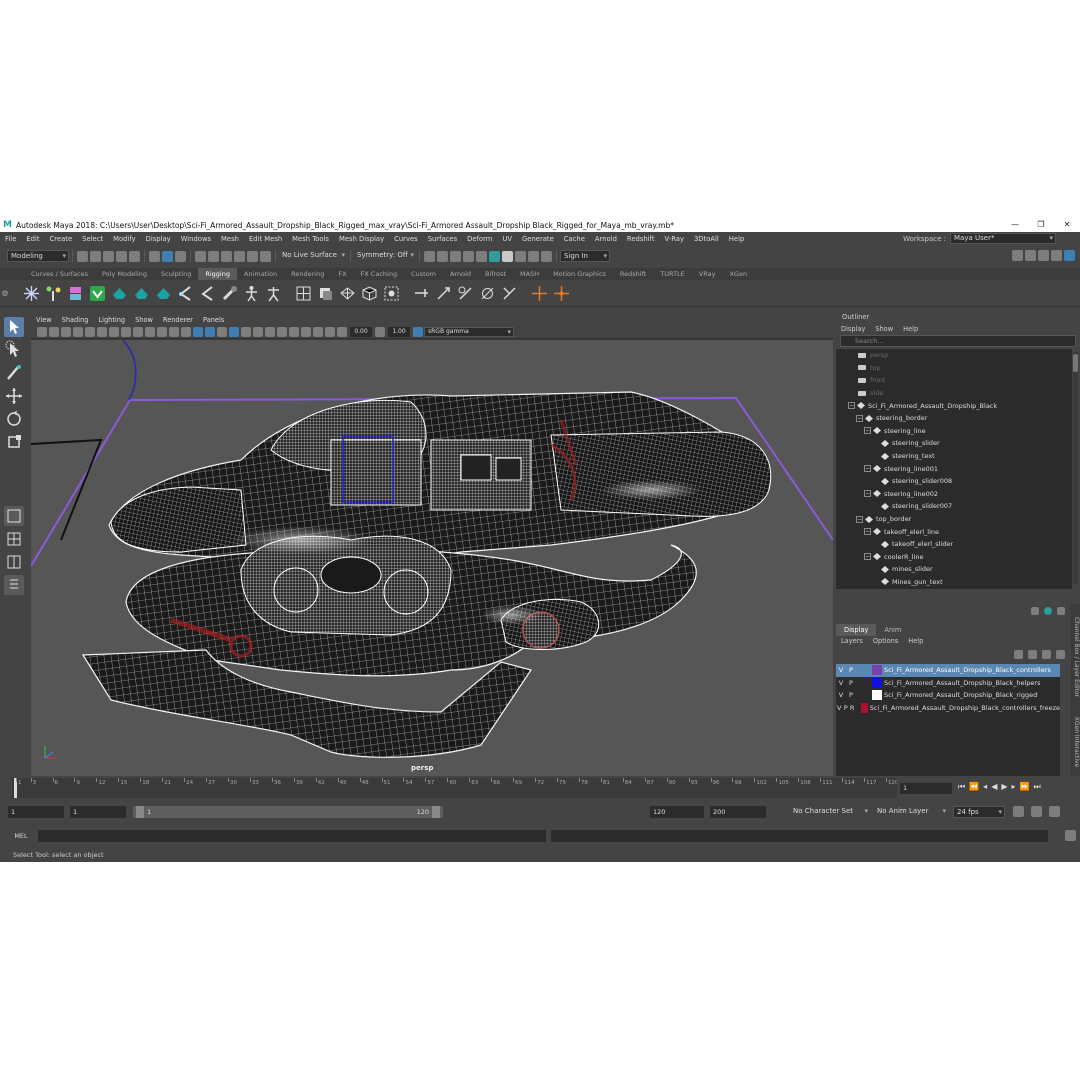 Image resolution: width=1080 pixels, height=1080 pixels. Describe the element at coordinates (158, 239) in the screenshot. I see `menu-item-display: Display` at that location.